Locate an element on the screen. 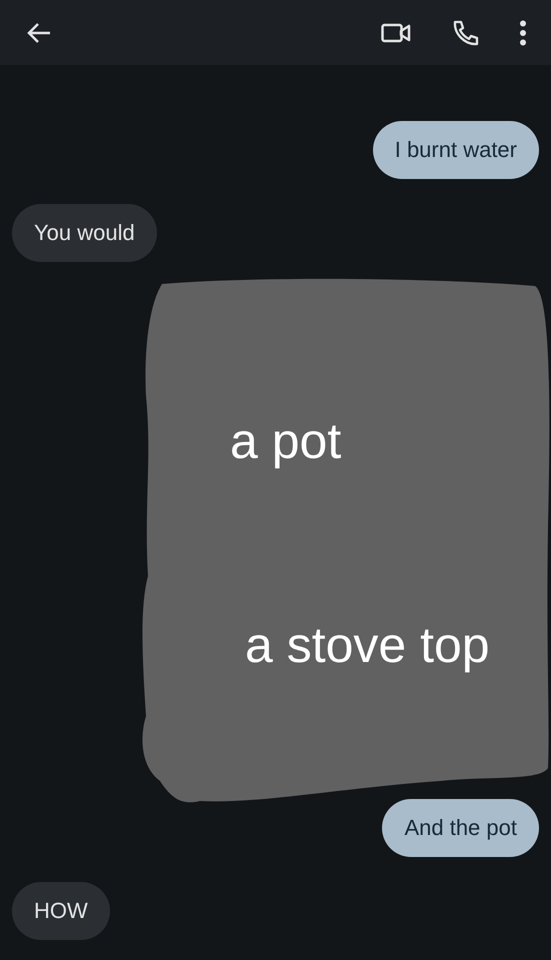  more-options-icon is located at coordinates (523, 33).